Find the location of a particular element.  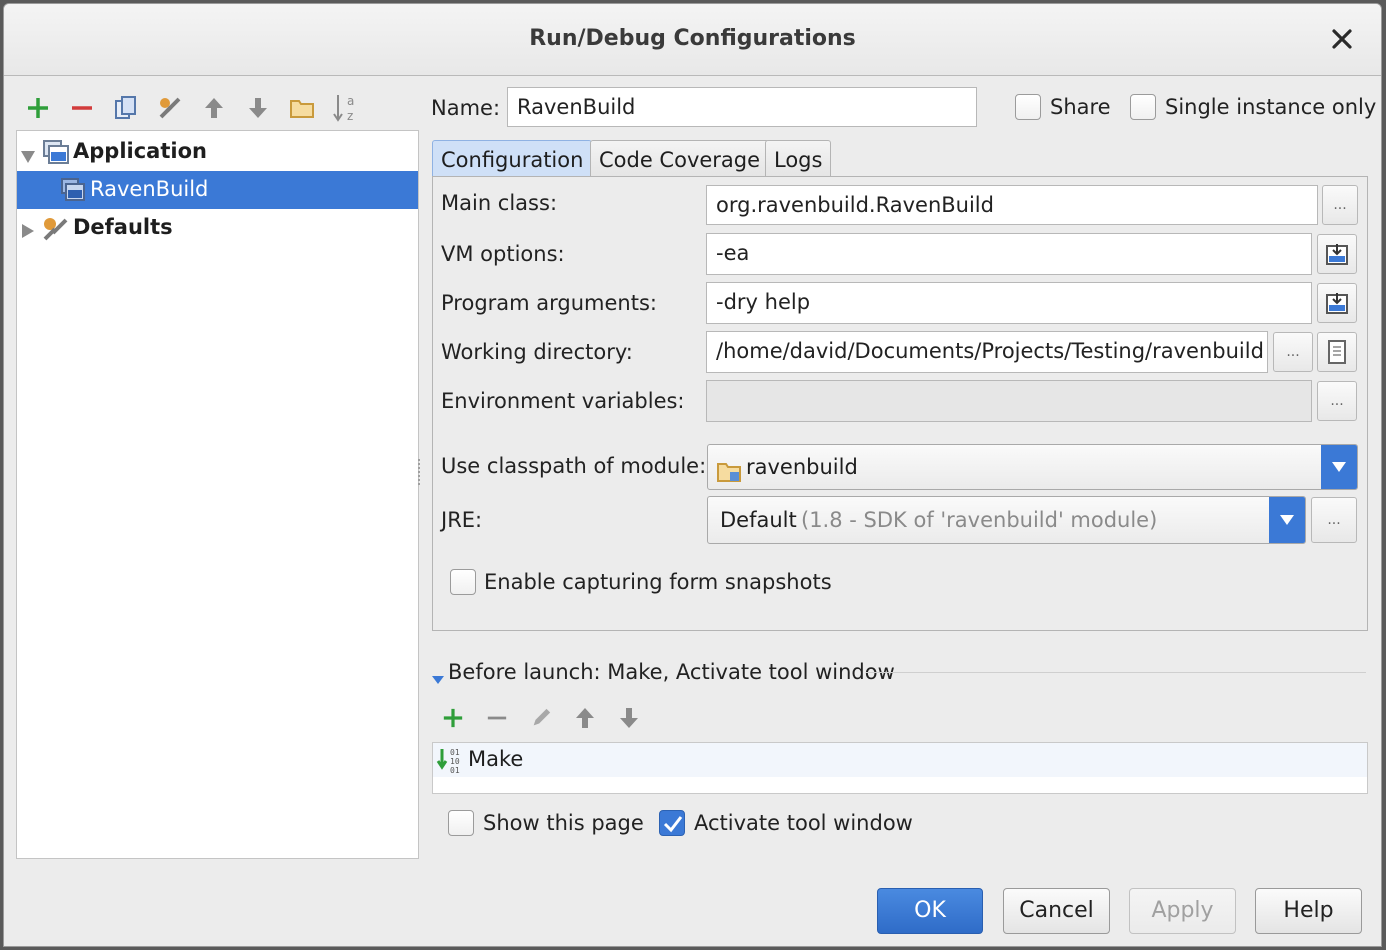

svg-text: 10 is located at coordinates (455, 761).